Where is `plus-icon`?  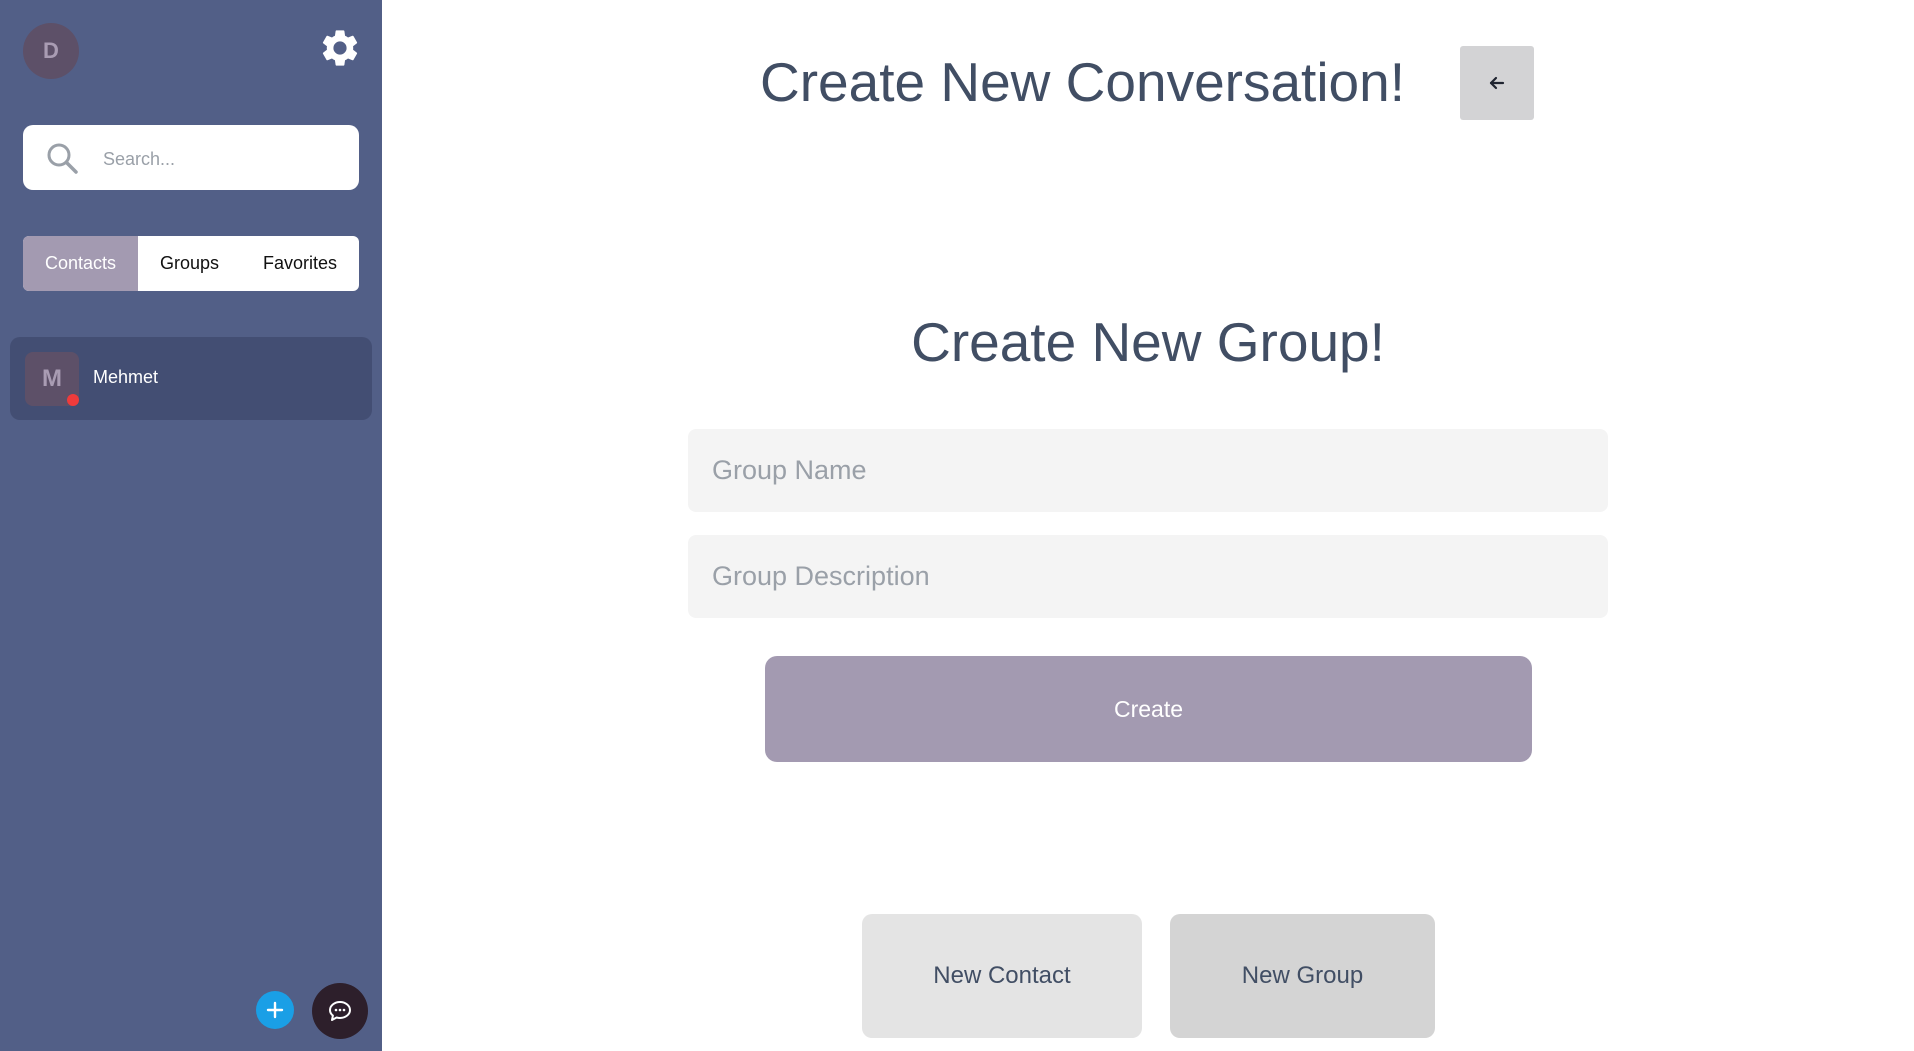 plus-icon is located at coordinates (275, 1010).